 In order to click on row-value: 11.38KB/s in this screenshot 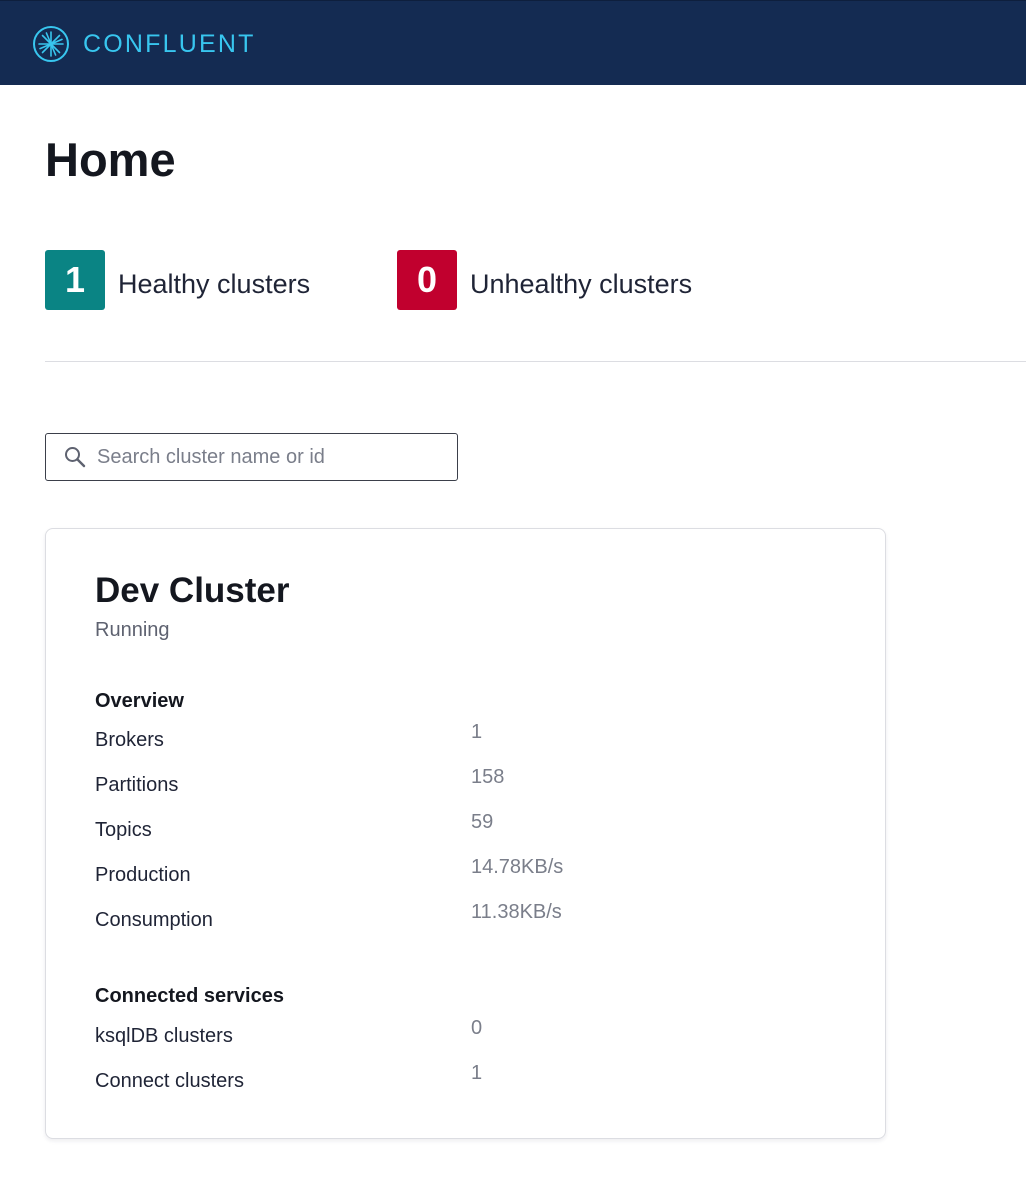, I will do `click(516, 912)`.